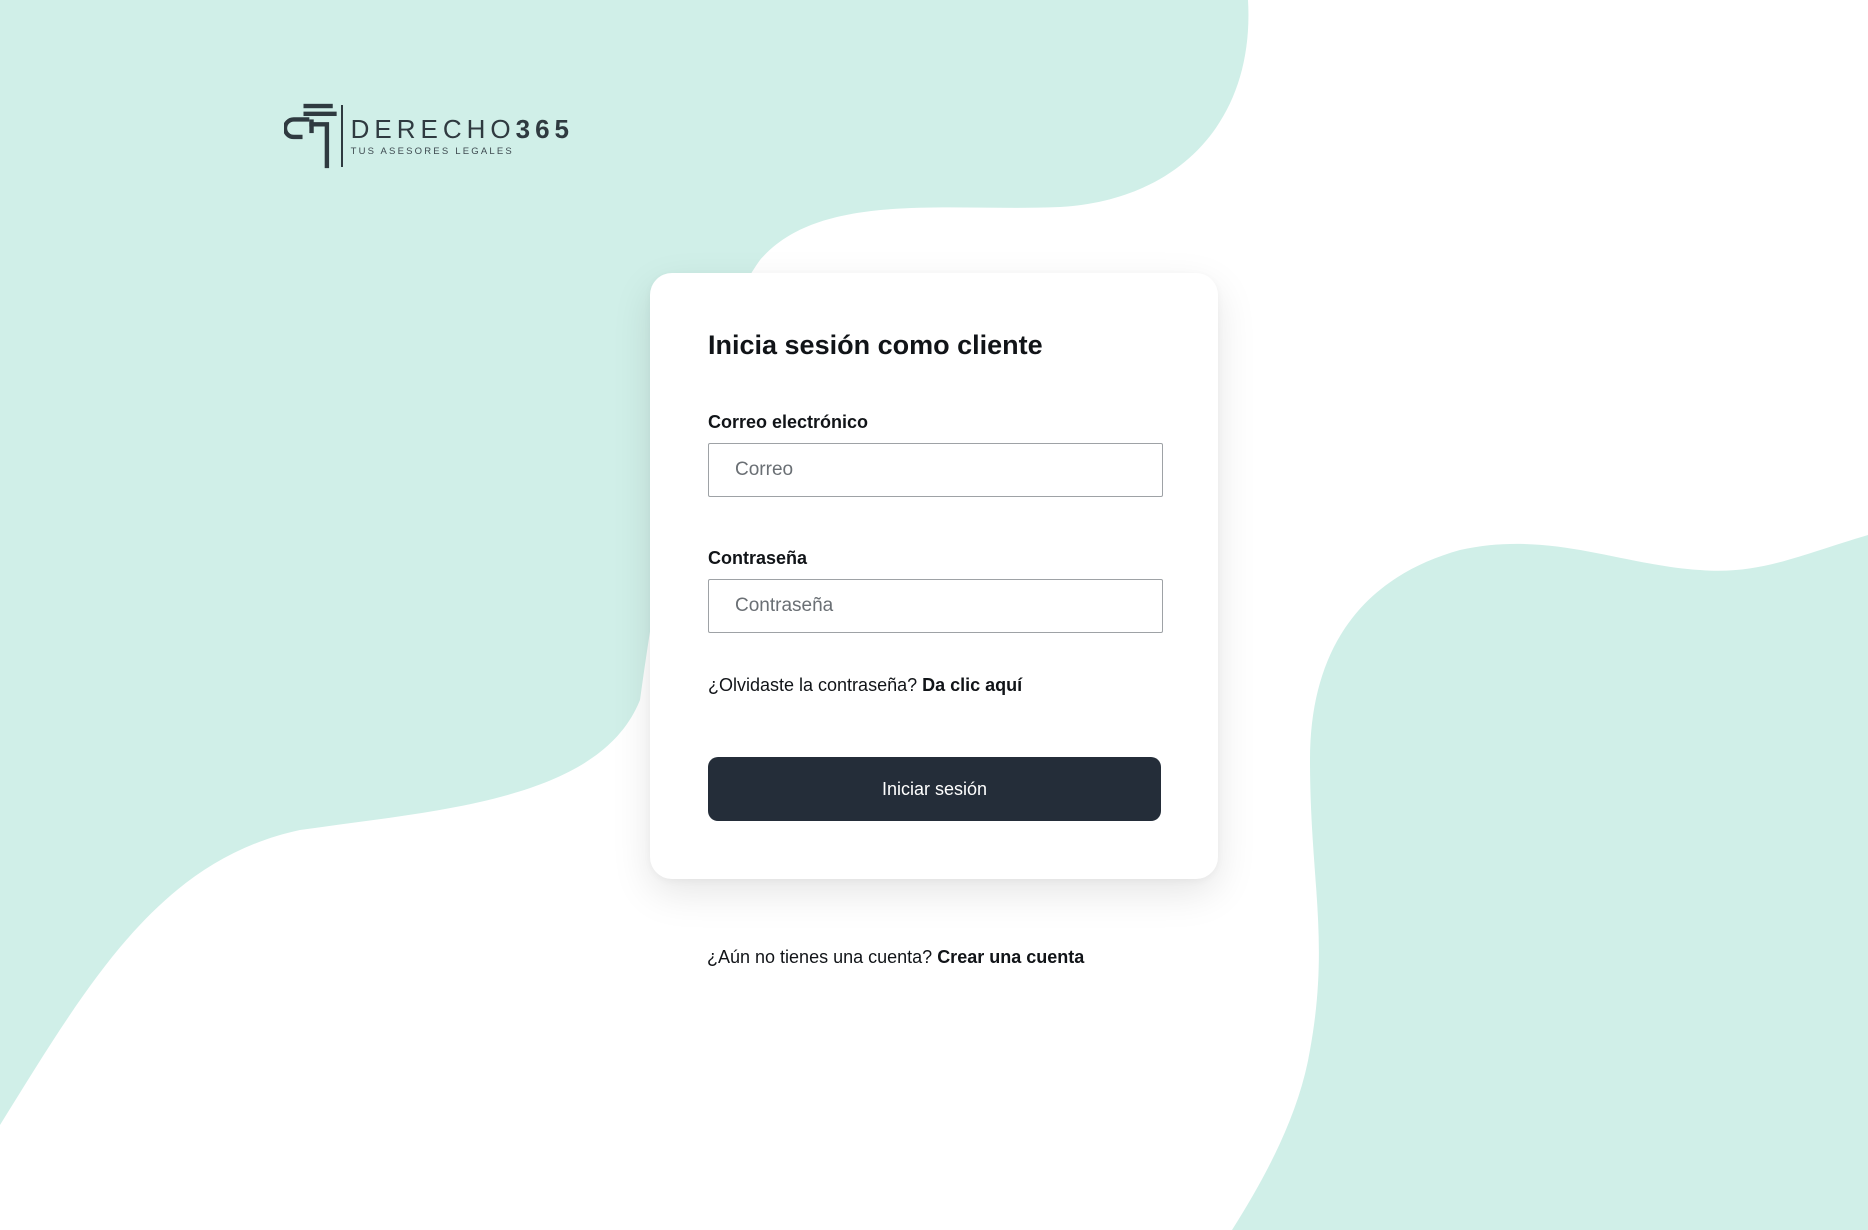  I want to click on logo-divider, so click(341, 136).